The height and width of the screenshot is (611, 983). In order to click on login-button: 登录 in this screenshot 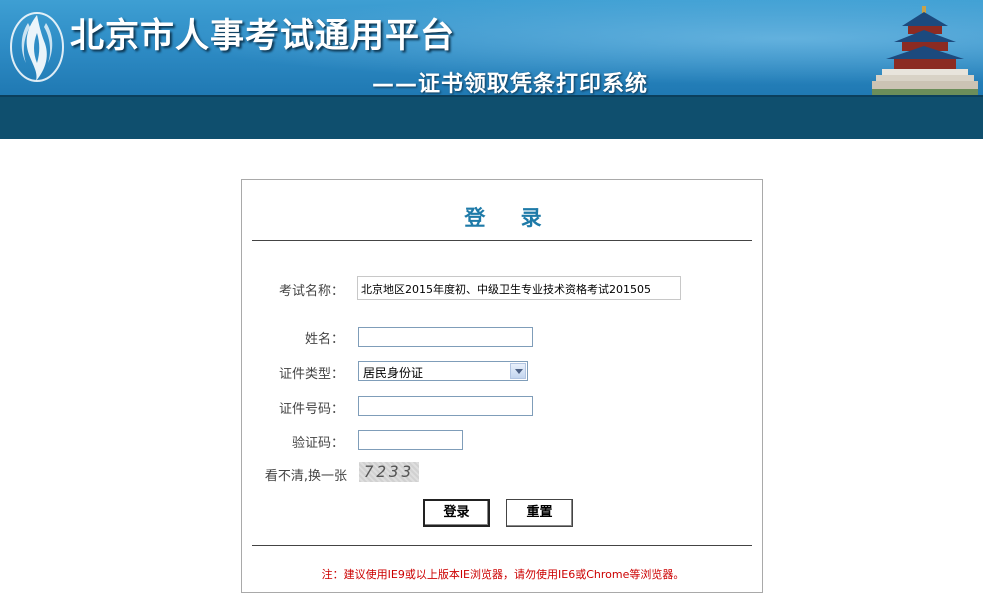, I will do `click(456, 513)`.